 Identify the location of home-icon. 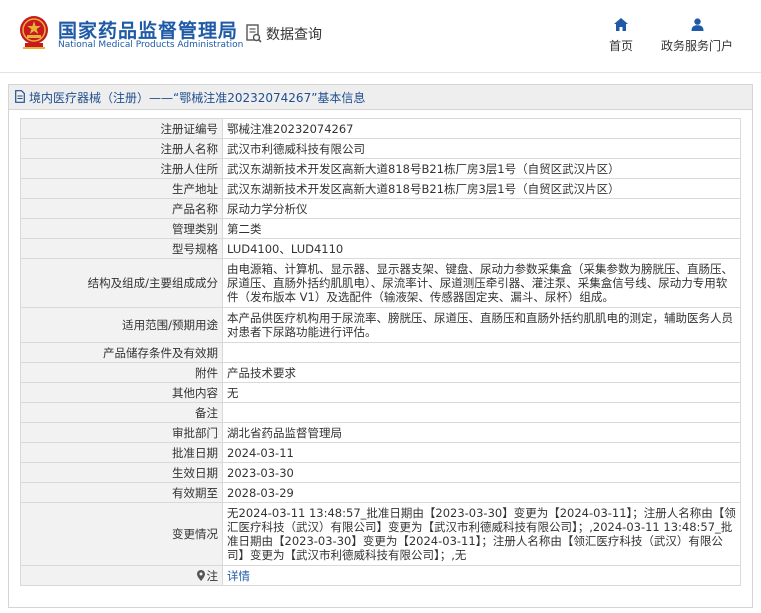
(621, 24).